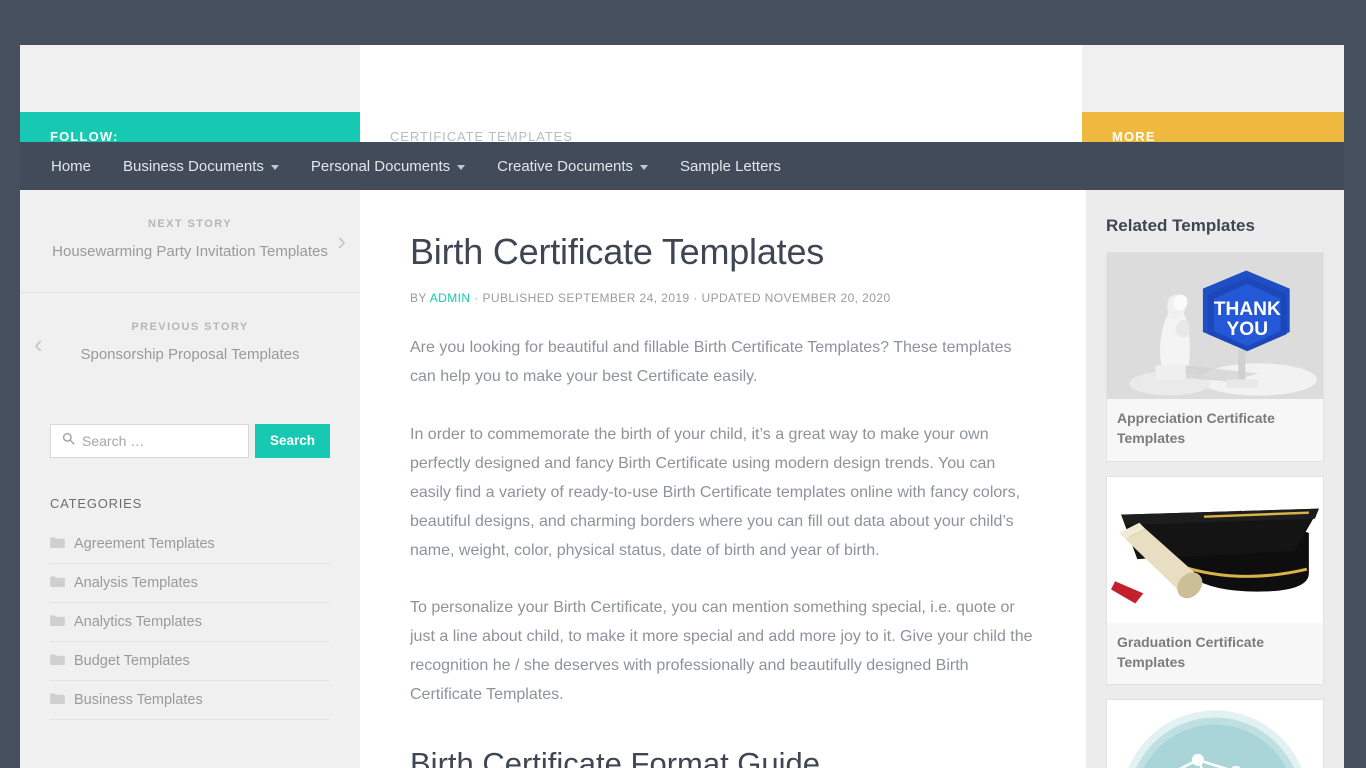 The image size is (1366, 768). I want to click on next-story-kicker: NEXT STORY, so click(190, 224).